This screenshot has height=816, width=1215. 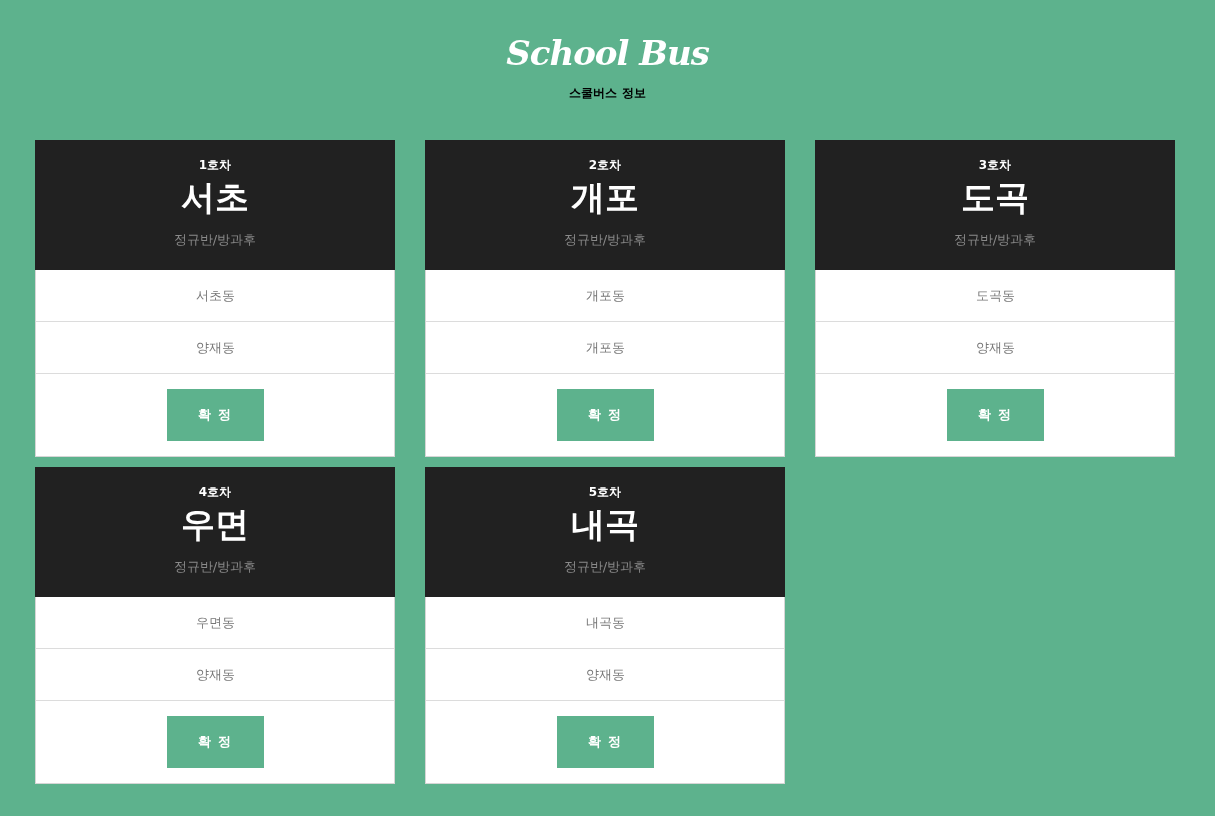 I want to click on area-name: 도곡, so click(x=995, y=197).